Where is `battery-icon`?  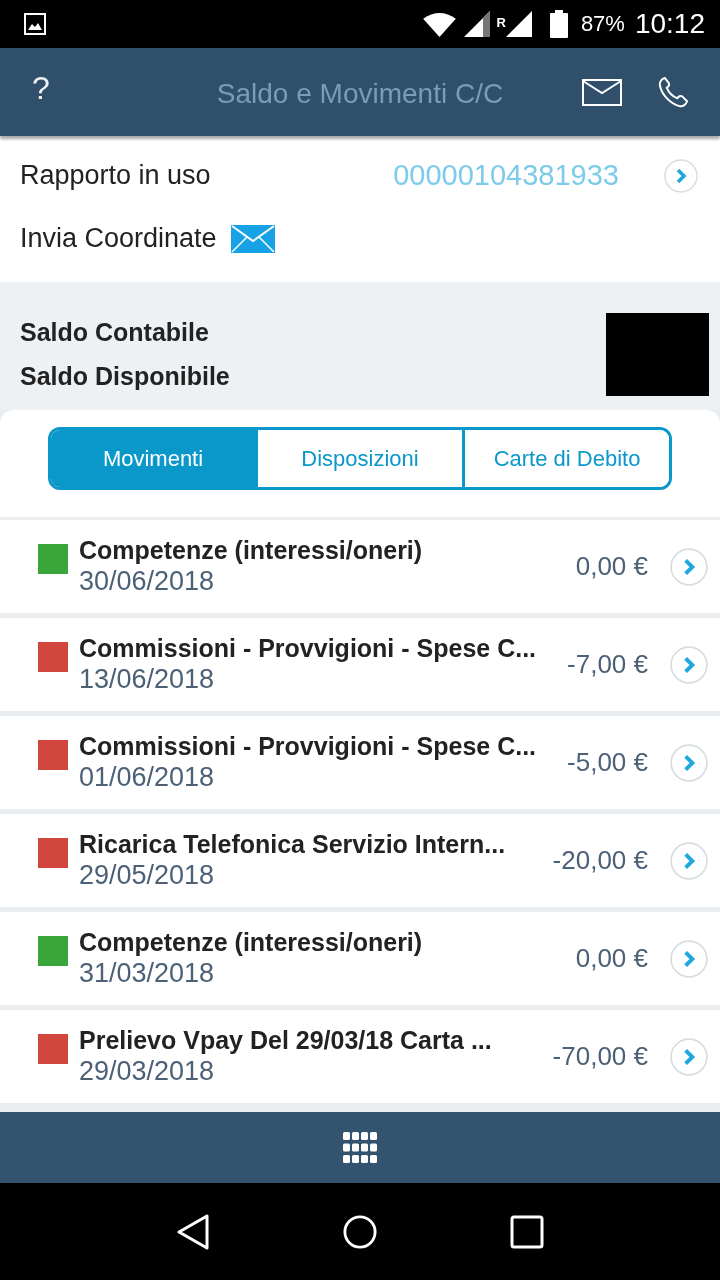 battery-icon is located at coordinates (558, 24).